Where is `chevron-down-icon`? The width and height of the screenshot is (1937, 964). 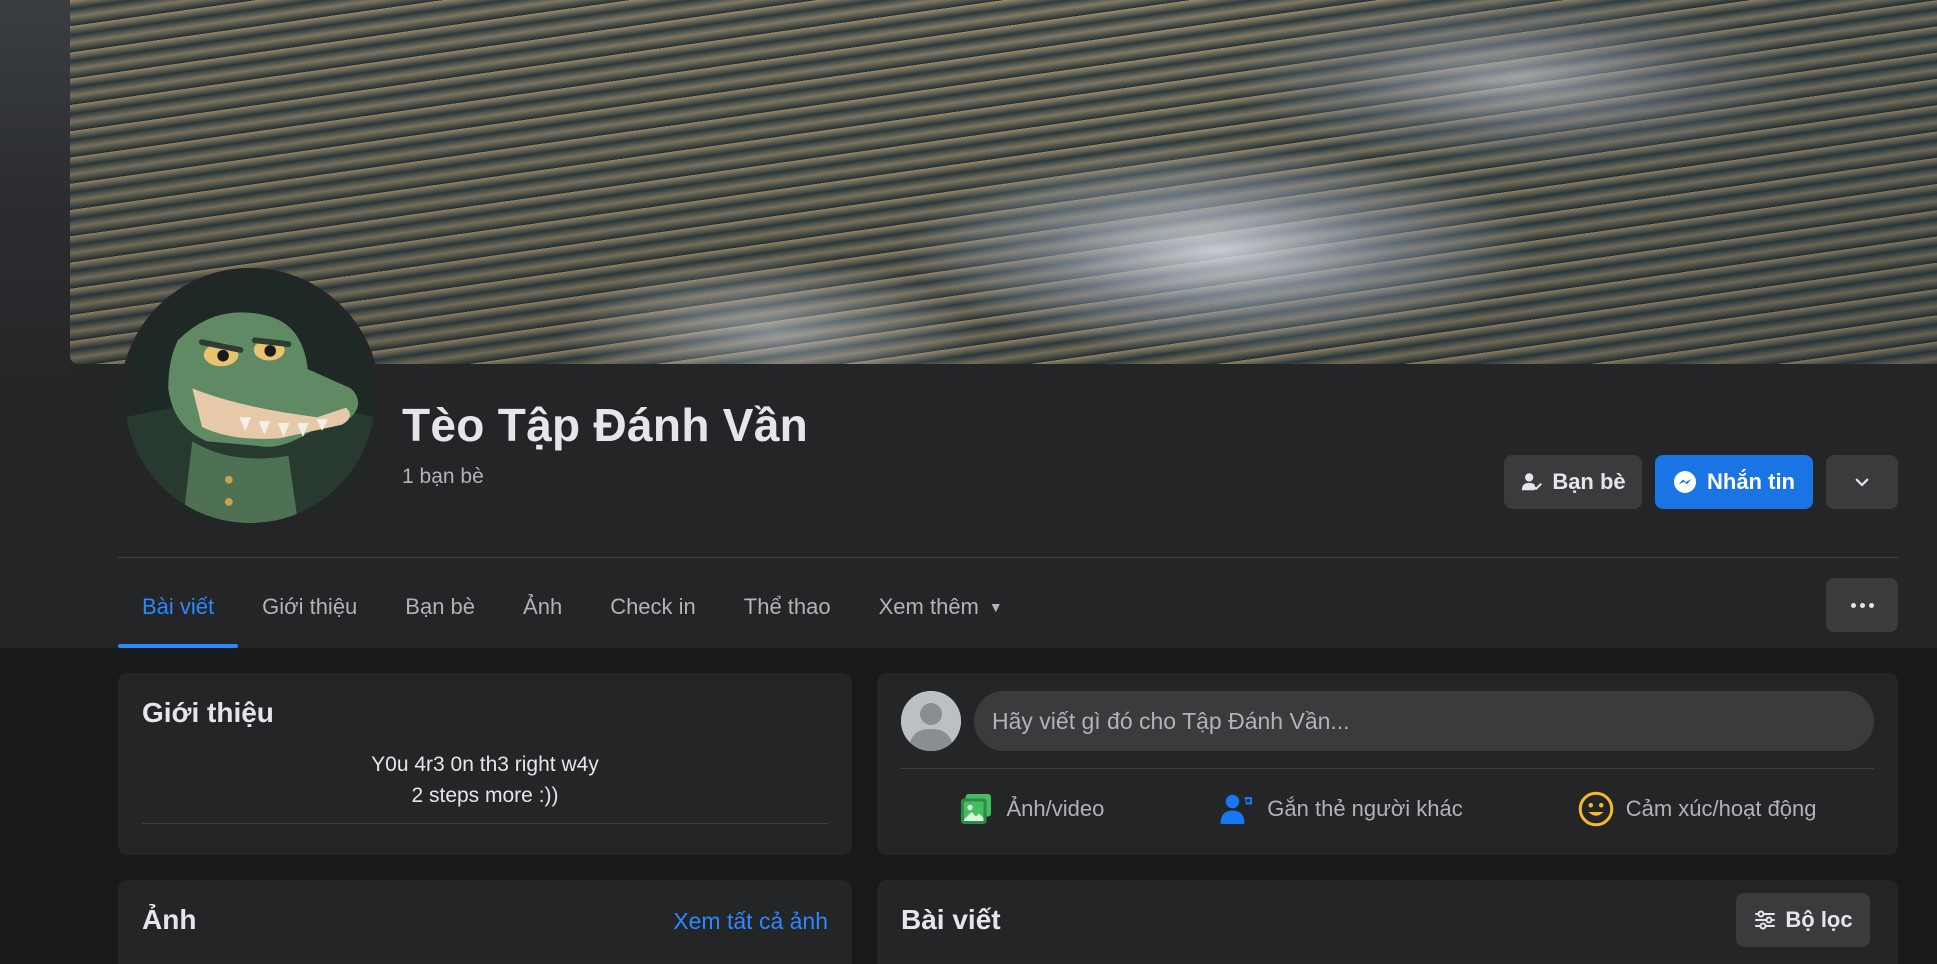 chevron-down-icon is located at coordinates (1862, 482).